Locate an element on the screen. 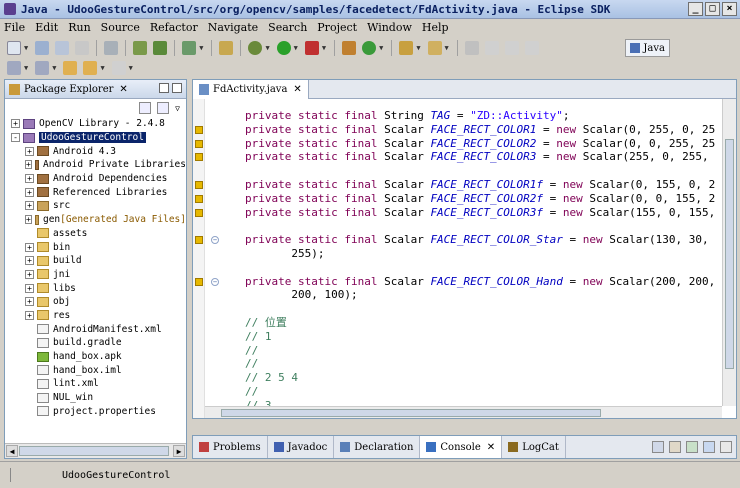 The height and width of the screenshot is (488, 740). tree-item: + res is located at coordinates (95, 316).